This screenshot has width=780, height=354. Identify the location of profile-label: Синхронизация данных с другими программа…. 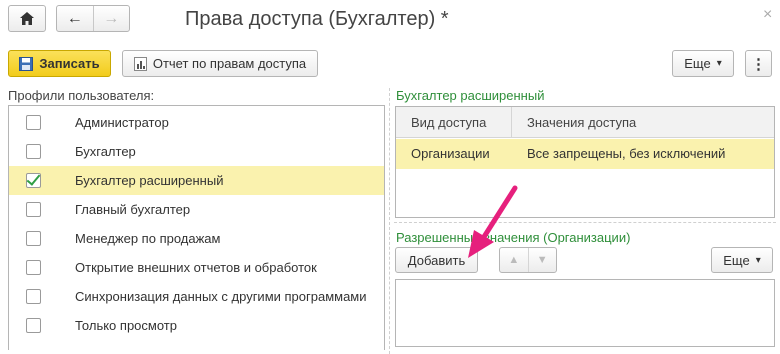
(221, 296).